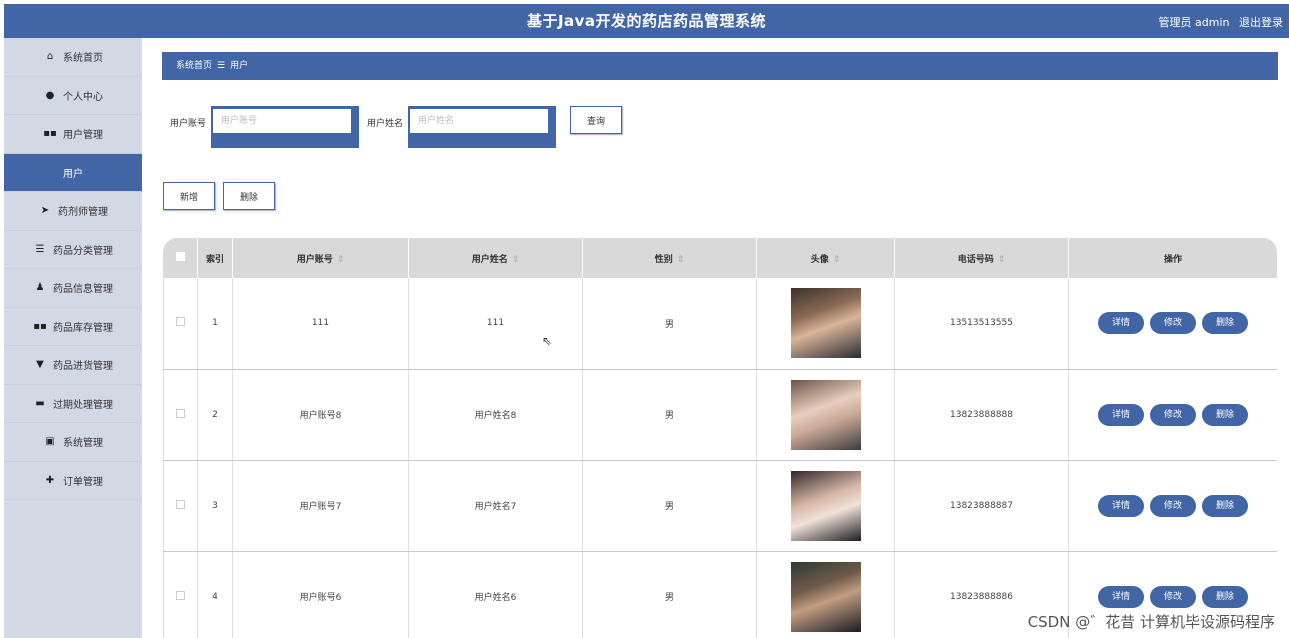 The height and width of the screenshot is (638, 1289). Describe the element at coordinates (489, 259) in the screenshot. I see `header-name-label: 用户姓名` at that location.